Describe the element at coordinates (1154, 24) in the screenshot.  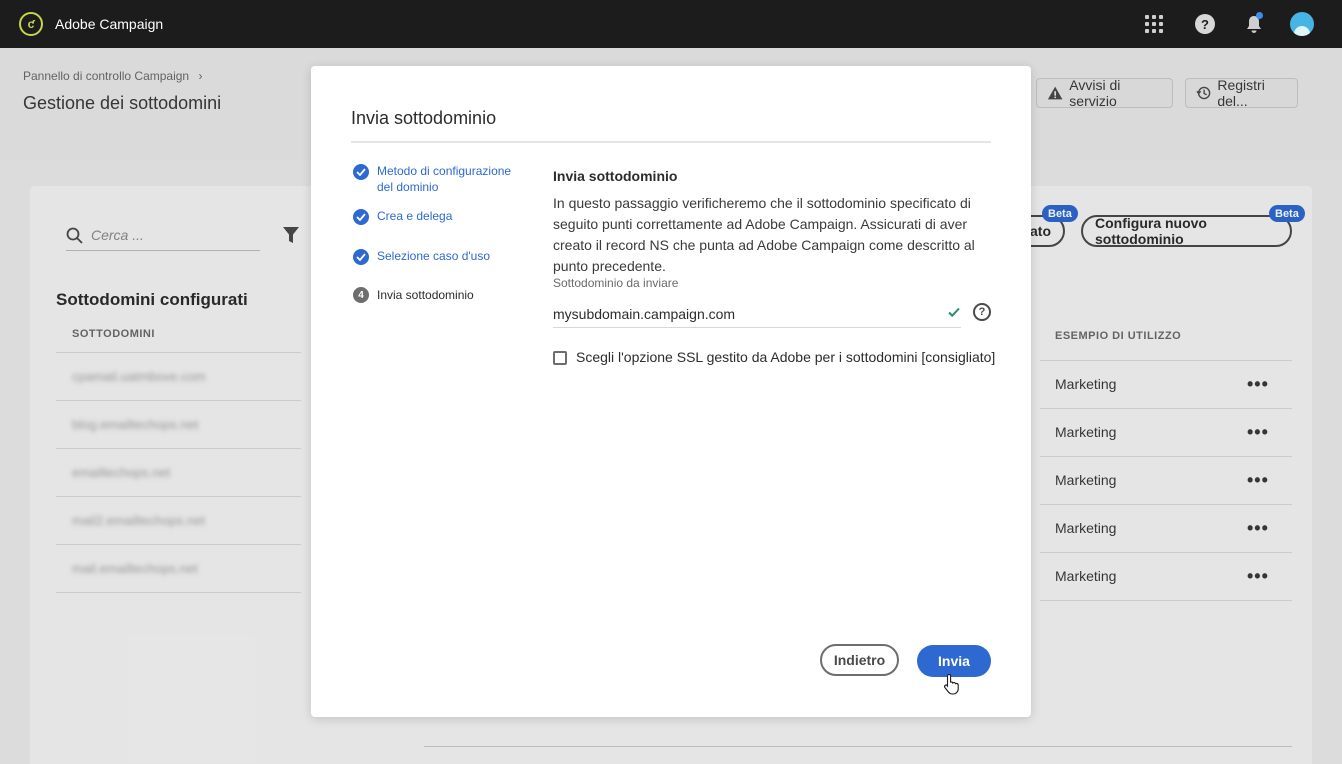
I see `apps-grid-icon` at that location.